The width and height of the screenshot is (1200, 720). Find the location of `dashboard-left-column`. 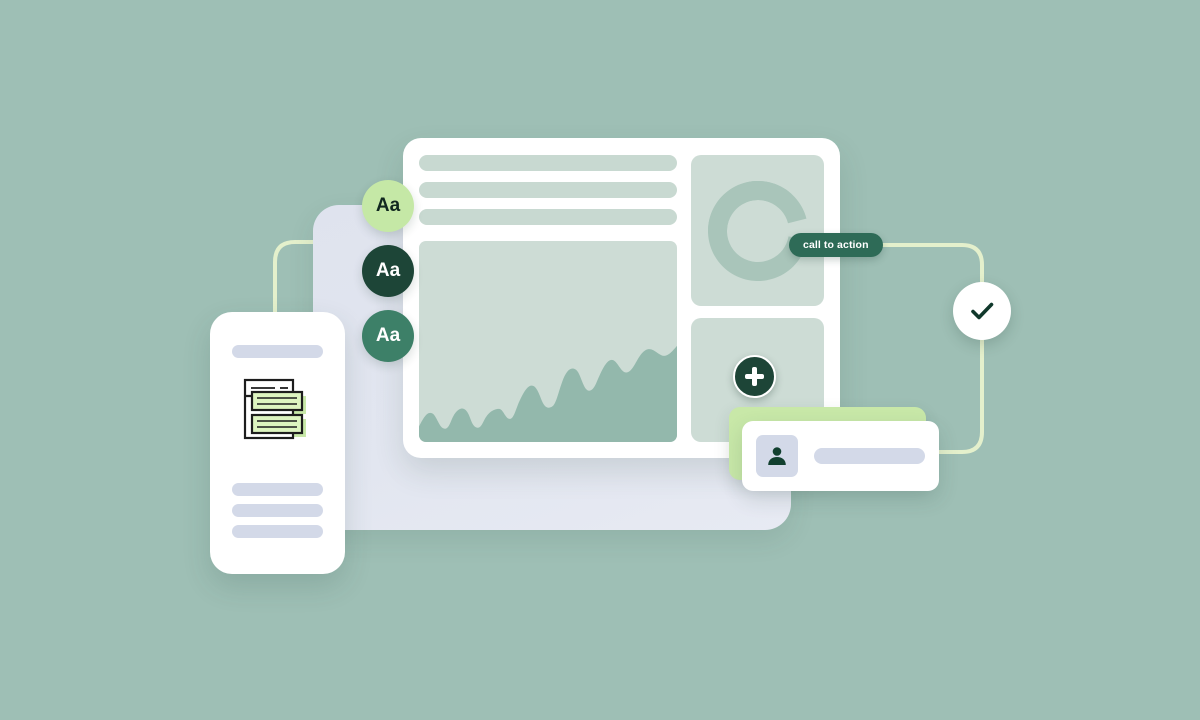

dashboard-left-column is located at coordinates (548, 298).